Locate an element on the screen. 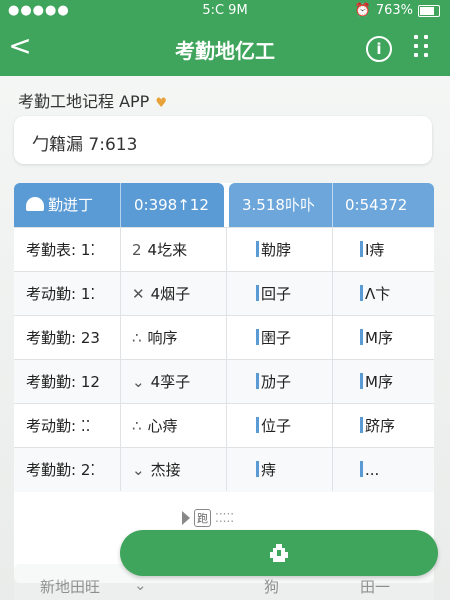 Image resolution: width=450 pixels, height=600 pixels. battery-area: ⏰ 763% is located at coordinates (397, 10).